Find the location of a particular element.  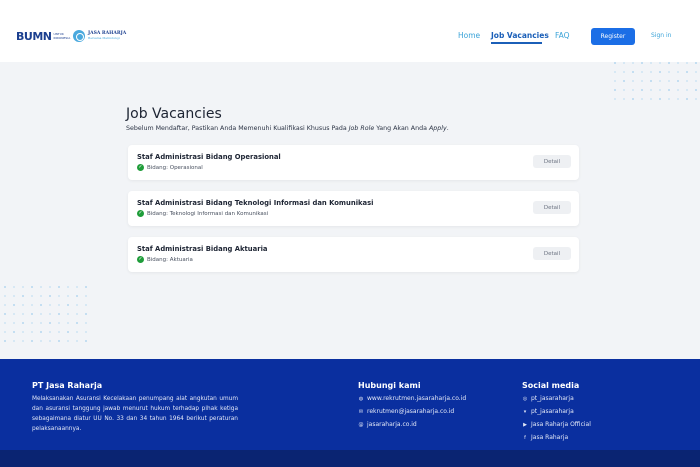

social-twitter-text: pt_jasaraharja is located at coordinates (552, 411).